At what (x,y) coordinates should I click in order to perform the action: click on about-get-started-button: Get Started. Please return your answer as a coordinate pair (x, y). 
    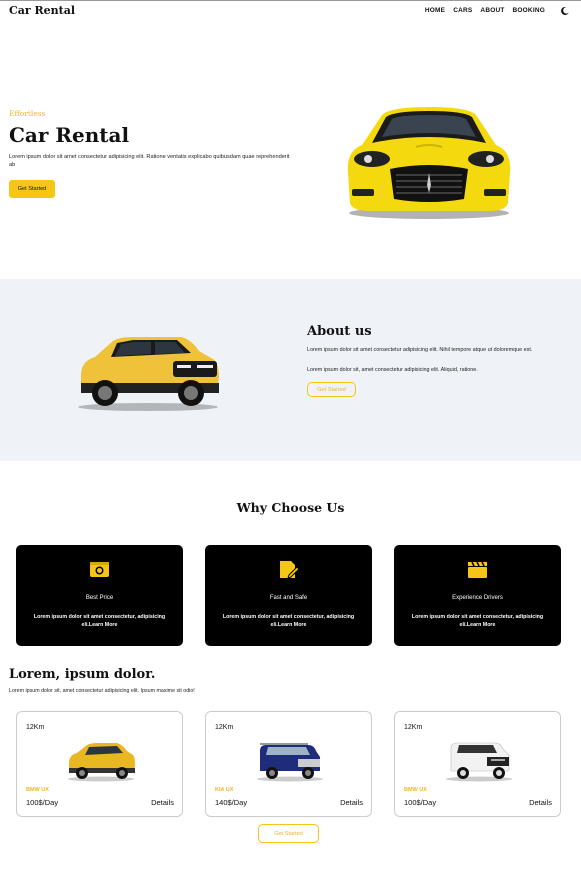
    Looking at the image, I should click on (331, 389).